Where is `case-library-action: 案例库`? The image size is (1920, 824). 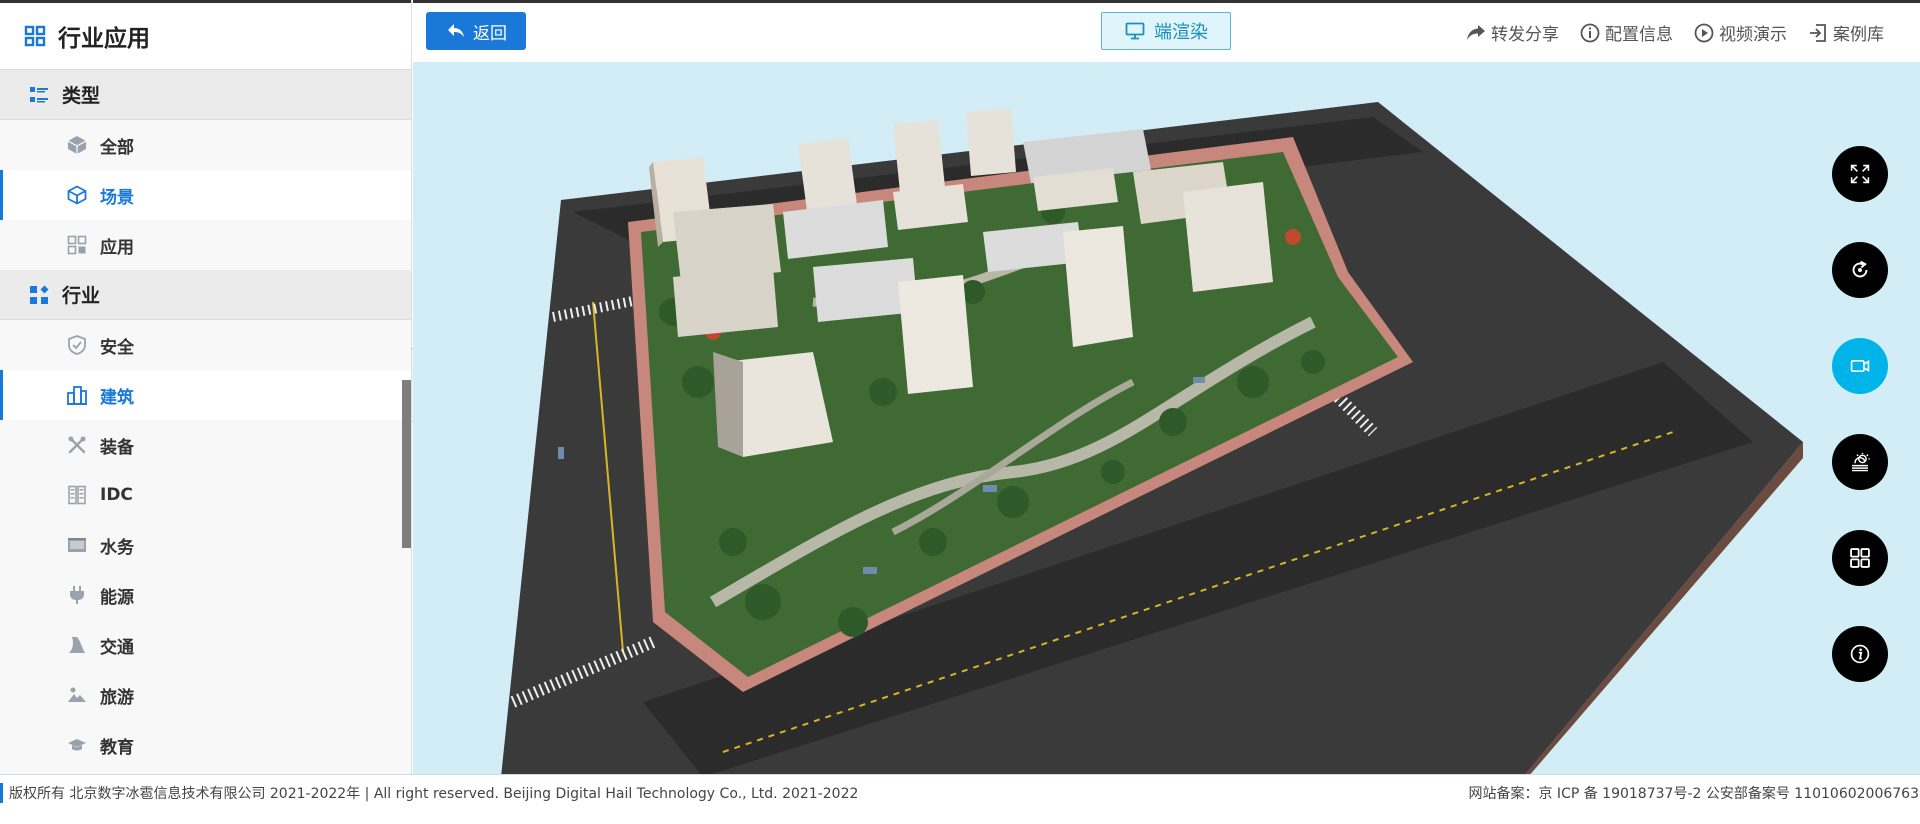 case-library-action: 案例库 is located at coordinates (1845, 32).